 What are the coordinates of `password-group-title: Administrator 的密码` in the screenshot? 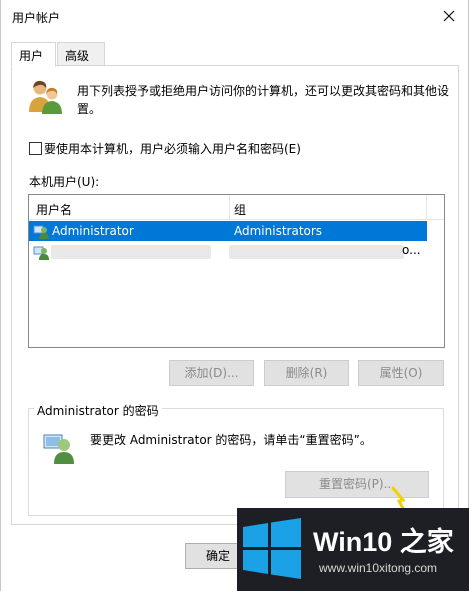 It's located at (98, 410).